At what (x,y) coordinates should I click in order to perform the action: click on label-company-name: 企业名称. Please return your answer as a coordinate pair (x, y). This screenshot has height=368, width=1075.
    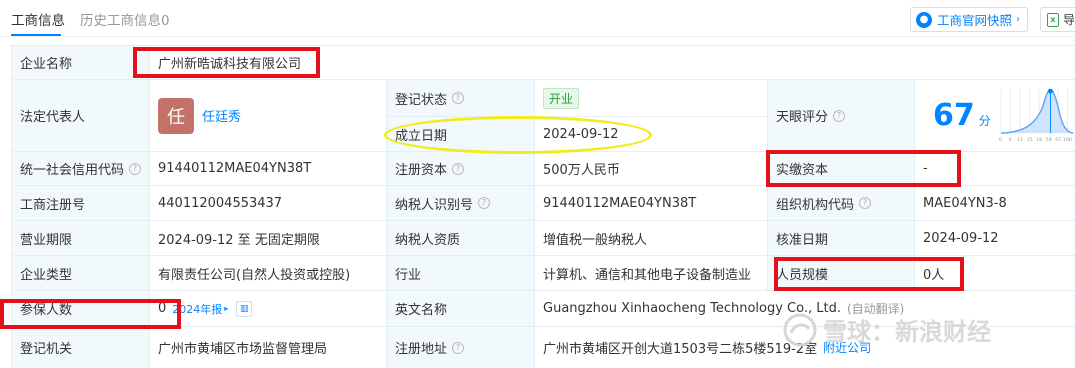
    Looking at the image, I should click on (81, 63).